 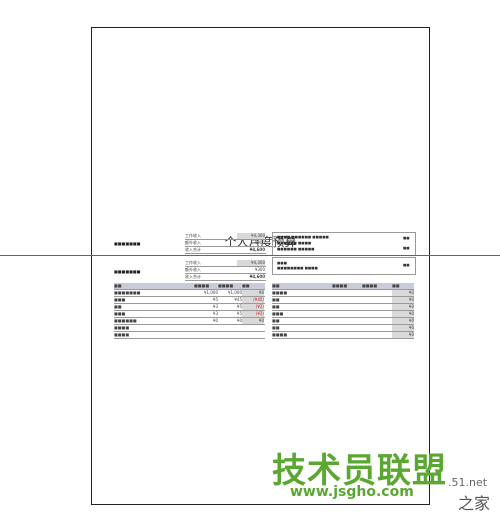 What do you see at coordinates (297, 268) in the screenshot?
I see `summary-text: ■■■■■■■■ ■■■■` at bounding box center [297, 268].